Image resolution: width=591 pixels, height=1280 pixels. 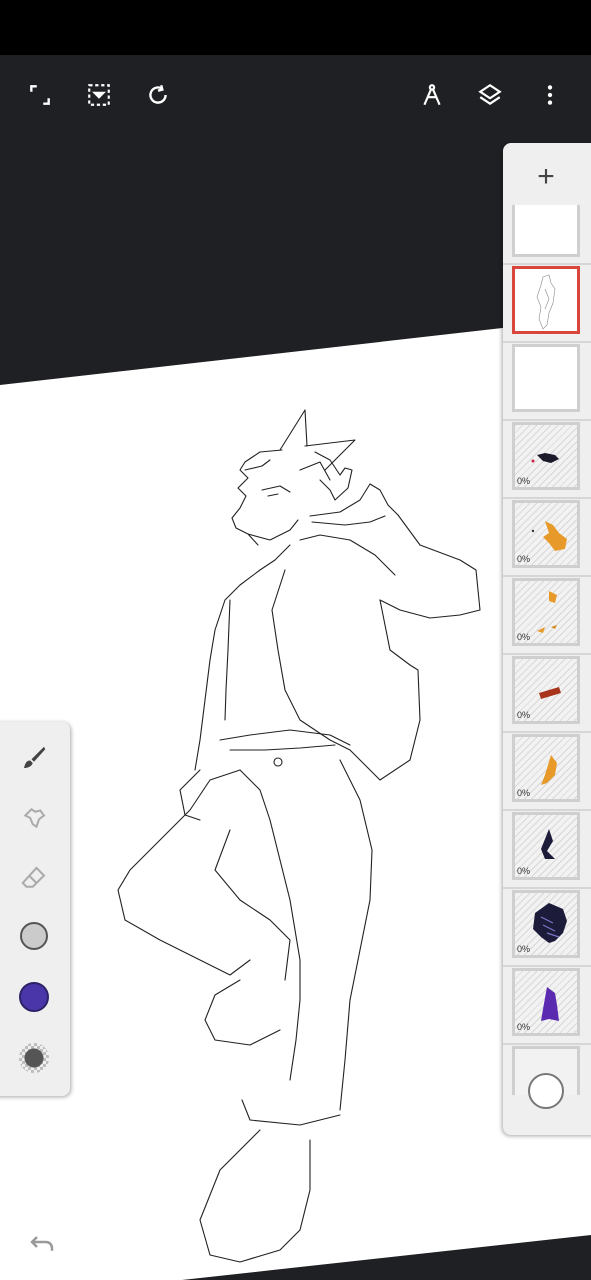 I want to click on opacity-swatch-dot, so click(x=34, y=1058).